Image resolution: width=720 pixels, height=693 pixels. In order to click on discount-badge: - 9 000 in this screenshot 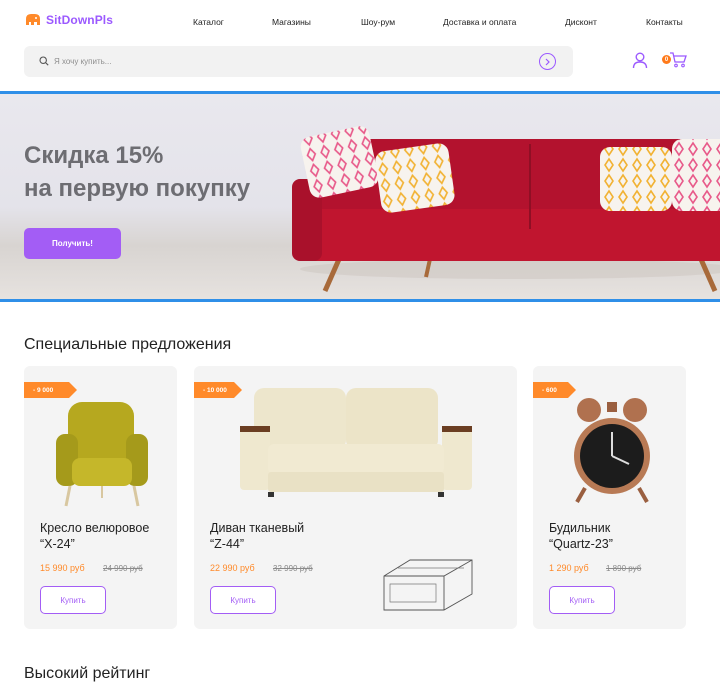, I will do `click(50, 390)`.